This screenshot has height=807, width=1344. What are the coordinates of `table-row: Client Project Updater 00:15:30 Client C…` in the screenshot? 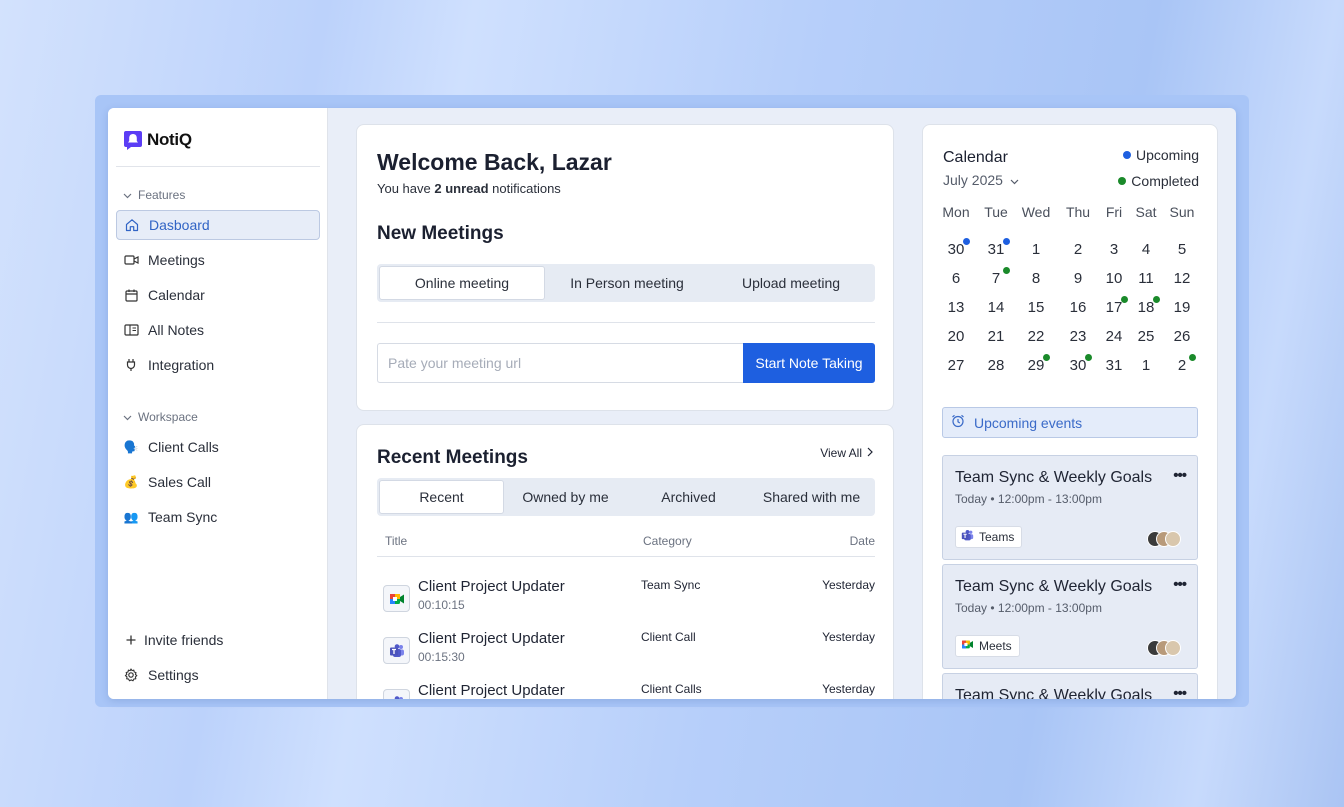 It's located at (626, 649).